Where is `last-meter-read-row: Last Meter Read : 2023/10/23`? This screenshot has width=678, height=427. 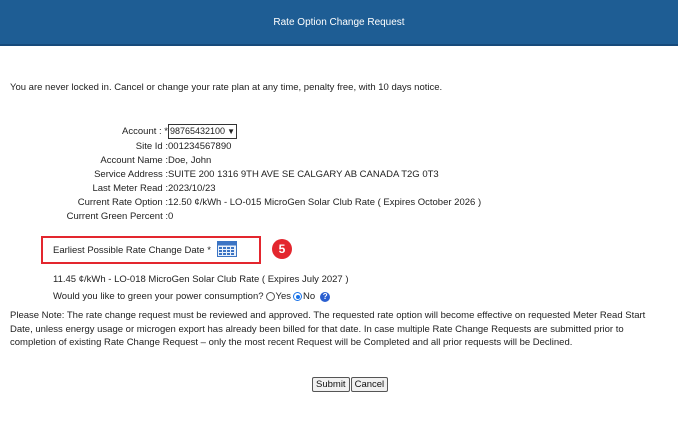
last-meter-read-row: Last Meter Read : 2023/10/23 is located at coordinates (108, 188).